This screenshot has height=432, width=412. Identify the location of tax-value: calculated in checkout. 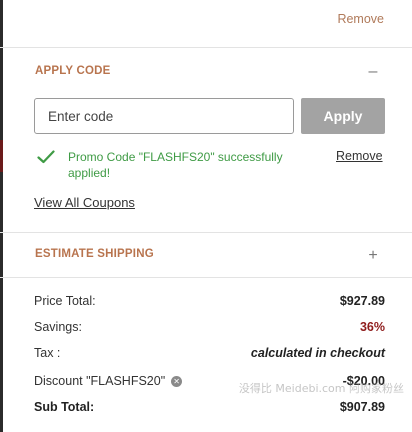
(317, 353).